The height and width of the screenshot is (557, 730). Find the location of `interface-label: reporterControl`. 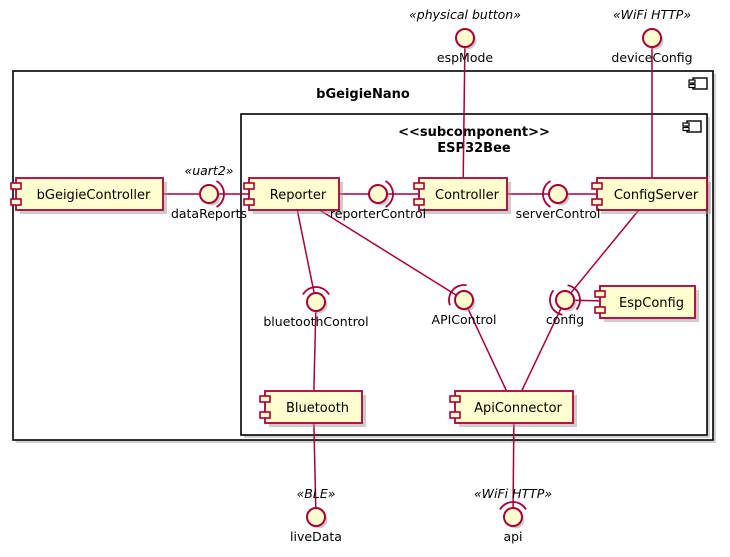

interface-label: reporterControl is located at coordinates (378, 213).